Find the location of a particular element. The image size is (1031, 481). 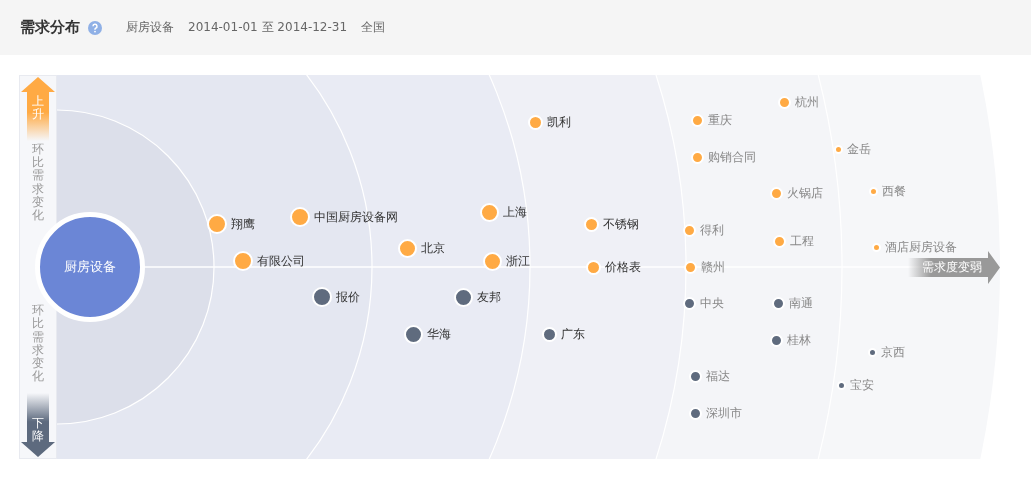

node-label: 有限公司 is located at coordinates (281, 261).